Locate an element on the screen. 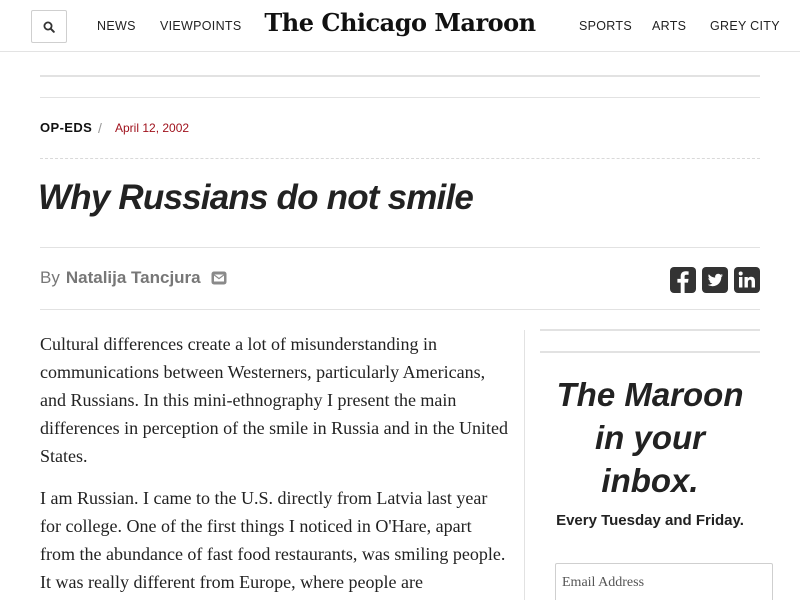 This screenshot has height=600, width=800. nav-arts-link: ARTS is located at coordinates (669, 26).